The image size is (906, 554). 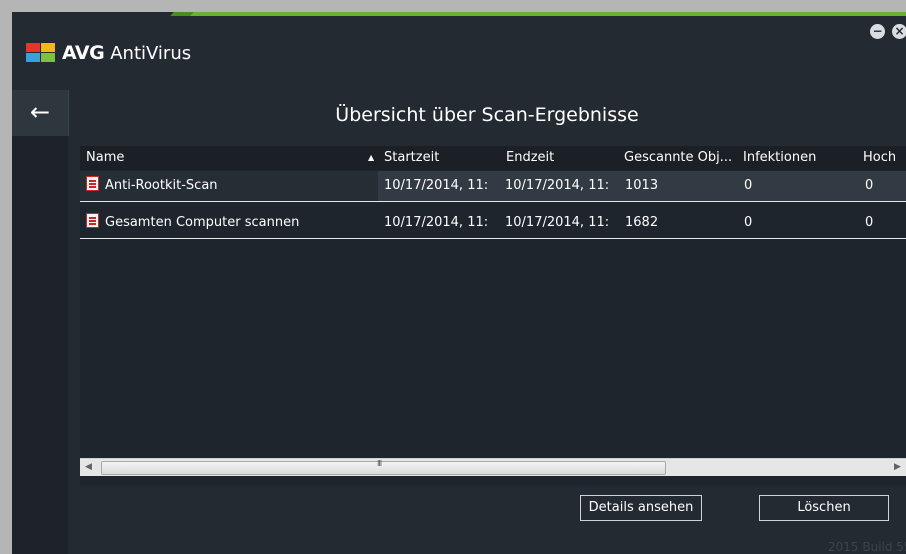 I want to click on column-header-infections: Infektionen, so click(x=798, y=158).